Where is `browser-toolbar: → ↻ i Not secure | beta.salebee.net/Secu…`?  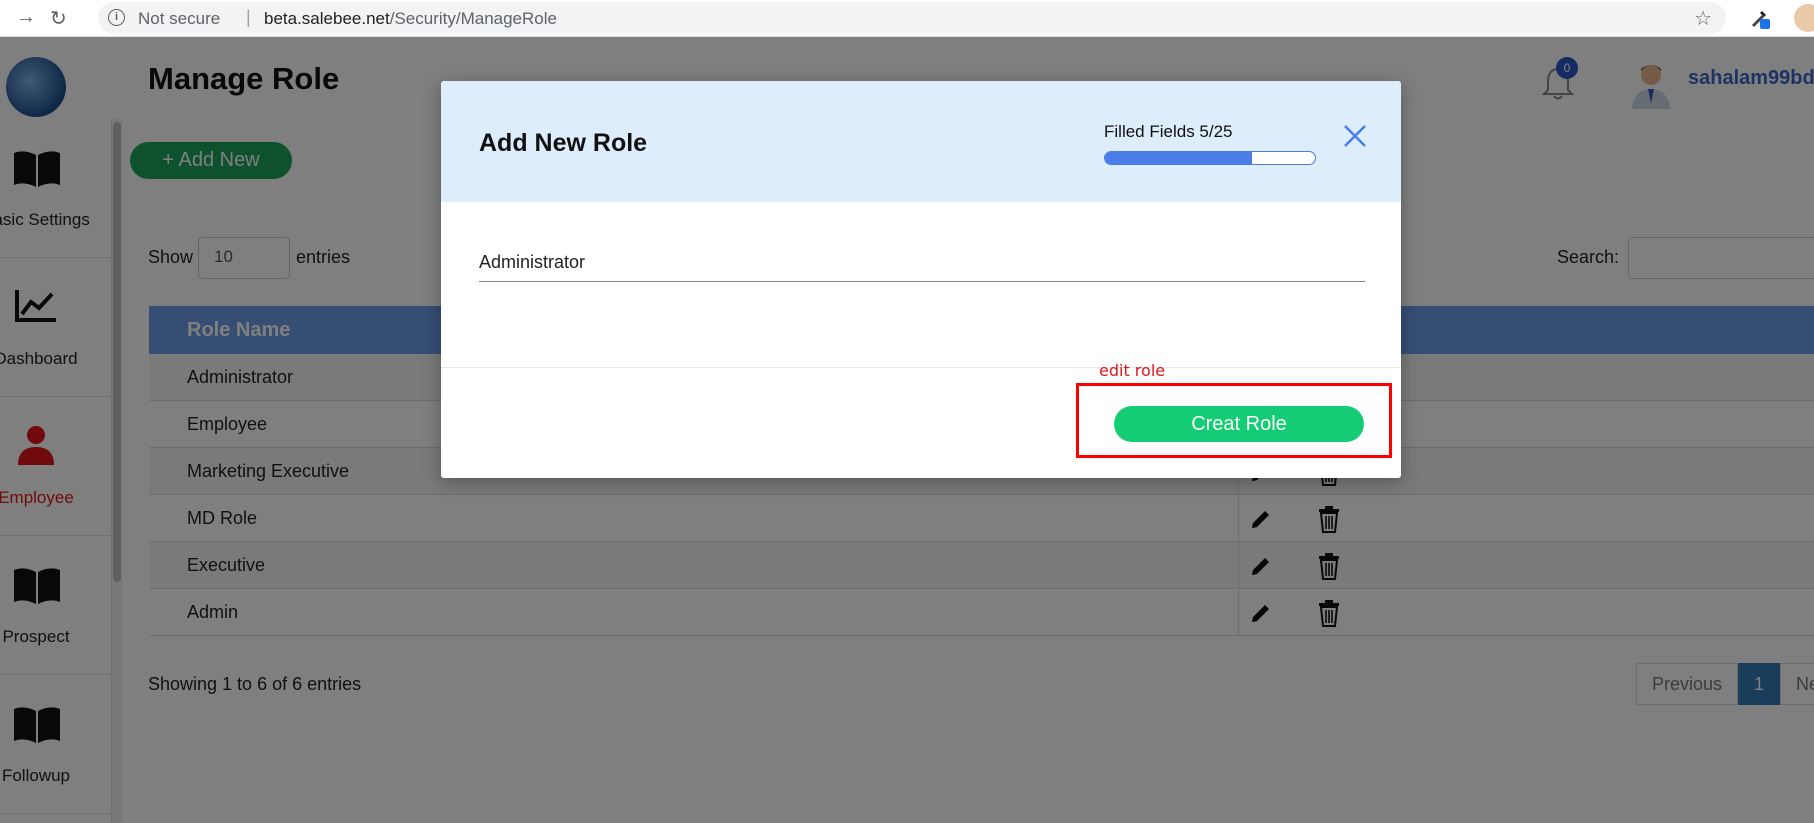
browser-toolbar: → ↻ i Not secure | beta.salebee.net/Secu… is located at coordinates (907, 18).